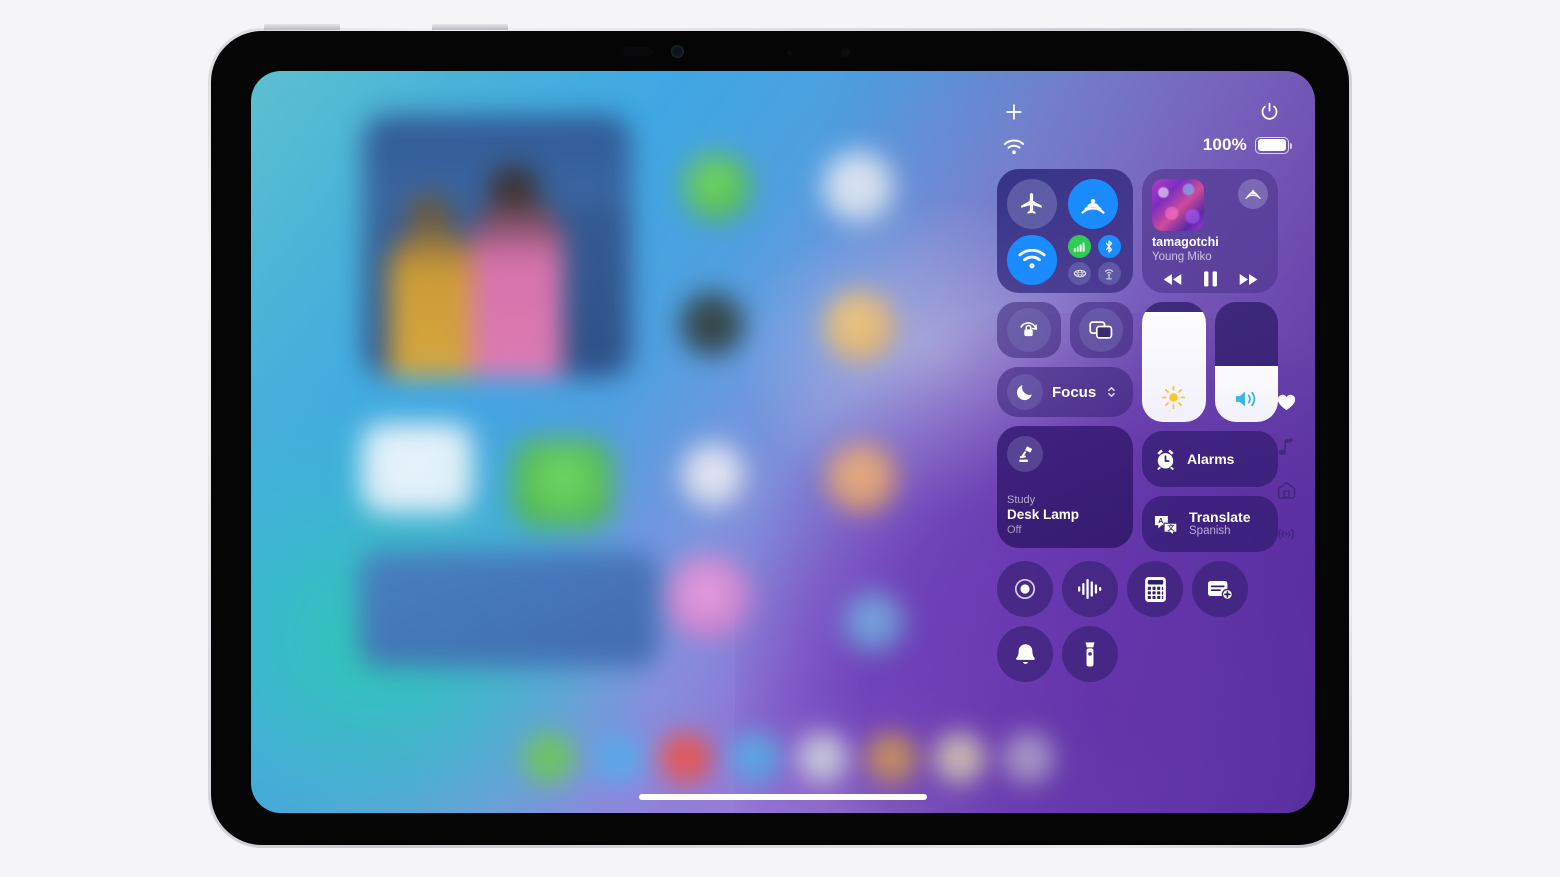  I want to click on voice-memo-icon, so click(1090, 589).